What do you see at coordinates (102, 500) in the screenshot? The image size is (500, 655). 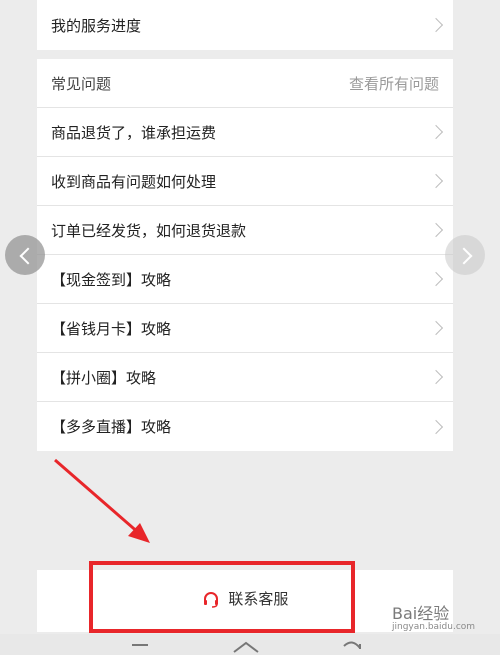 I see `annotation-arrow` at bounding box center [102, 500].